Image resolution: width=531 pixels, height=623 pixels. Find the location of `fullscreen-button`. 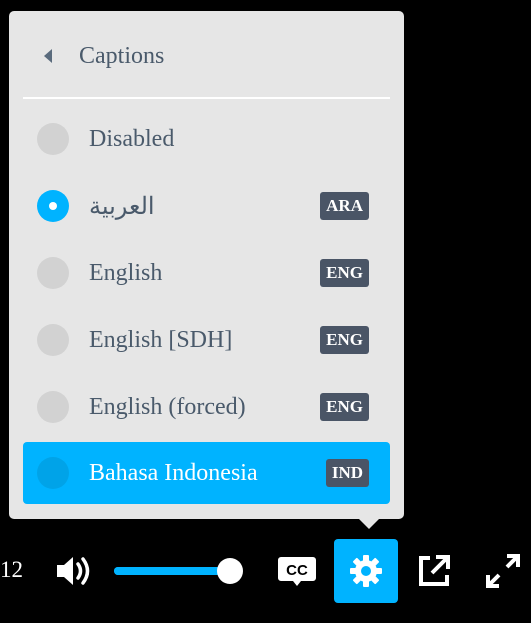

fullscreen-button is located at coordinates (501, 571).